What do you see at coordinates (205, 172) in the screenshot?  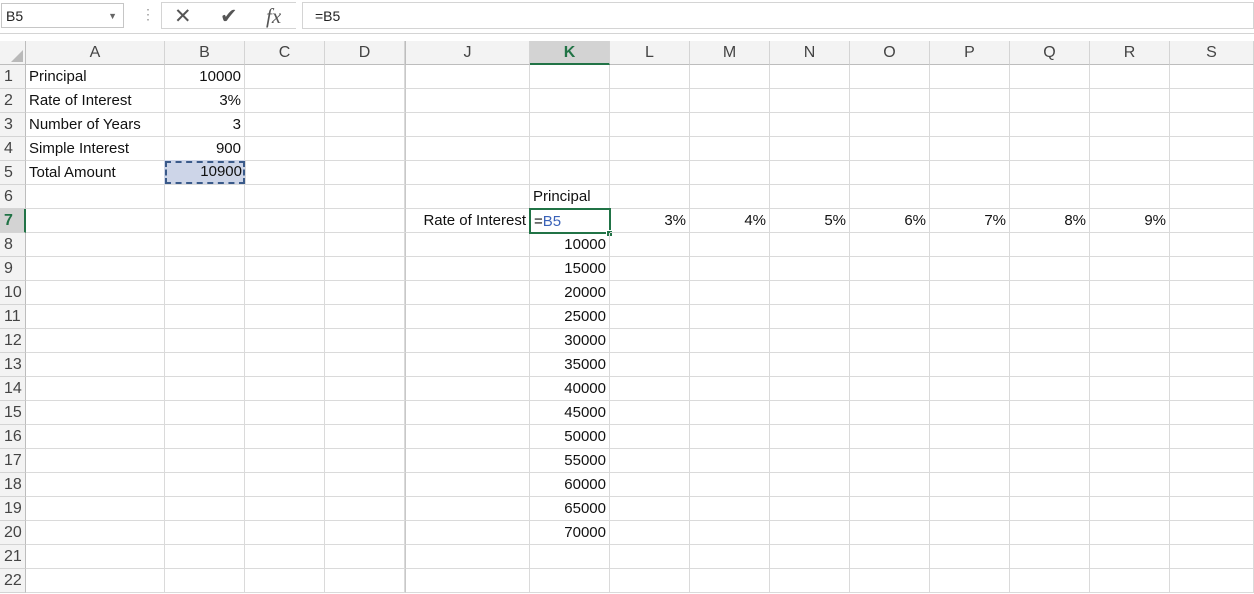 I see `cell-b5-copy-selection: 10900` at bounding box center [205, 172].